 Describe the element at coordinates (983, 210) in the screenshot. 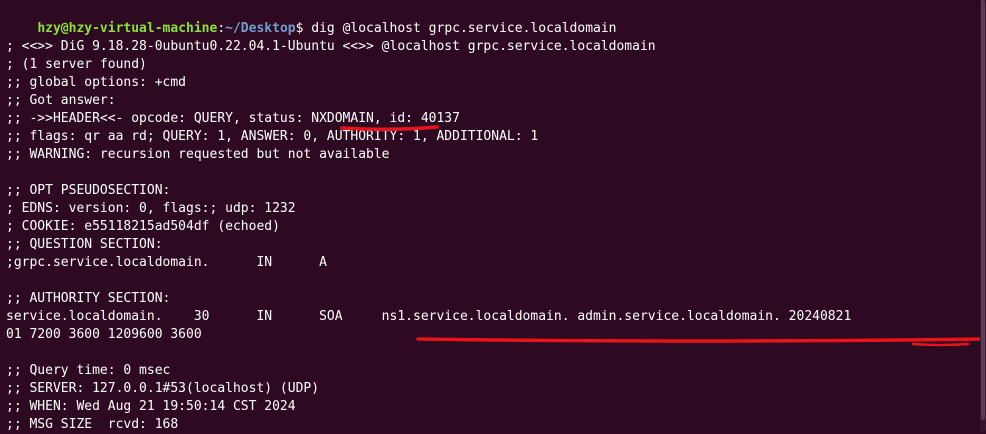

I see `scrollbar-thumb` at that location.